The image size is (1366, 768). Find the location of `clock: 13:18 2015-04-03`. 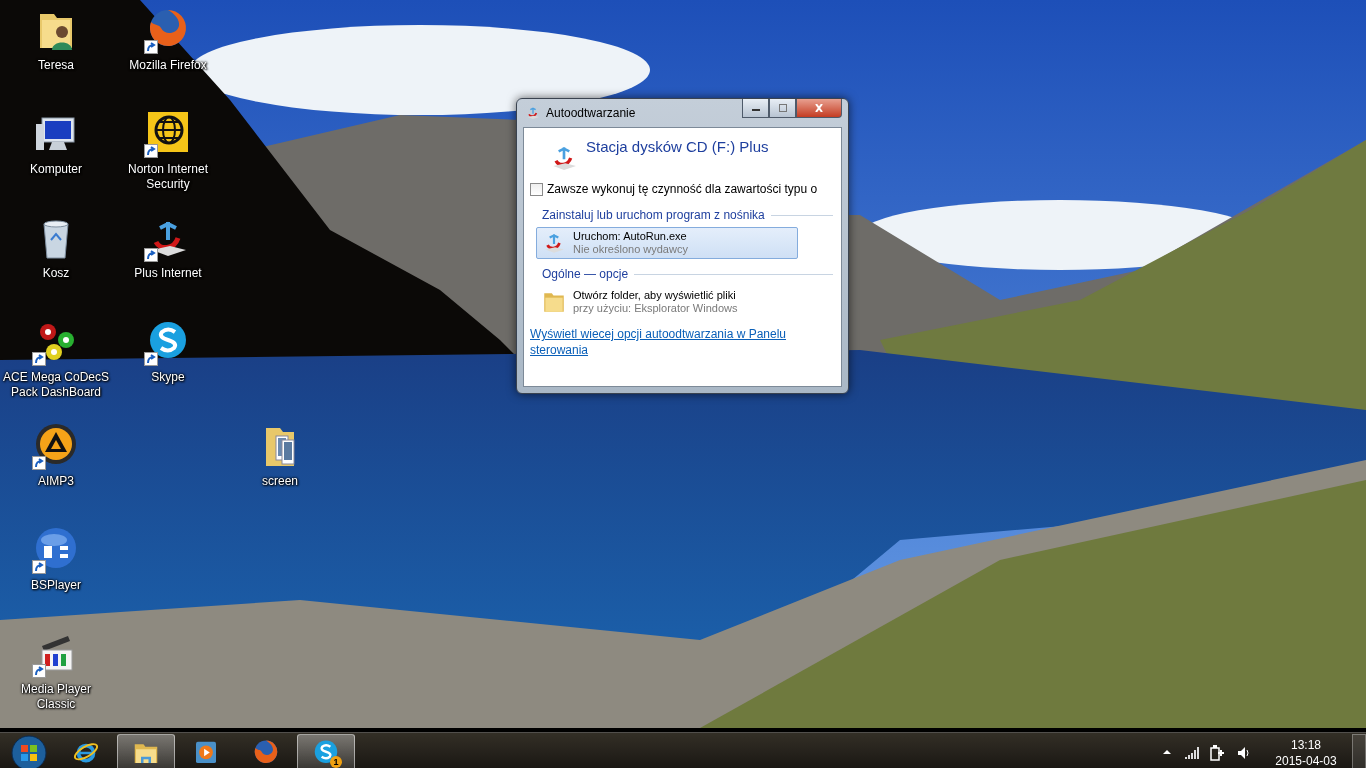

clock: 13:18 2015-04-03 is located at coordinates (1306, 752).